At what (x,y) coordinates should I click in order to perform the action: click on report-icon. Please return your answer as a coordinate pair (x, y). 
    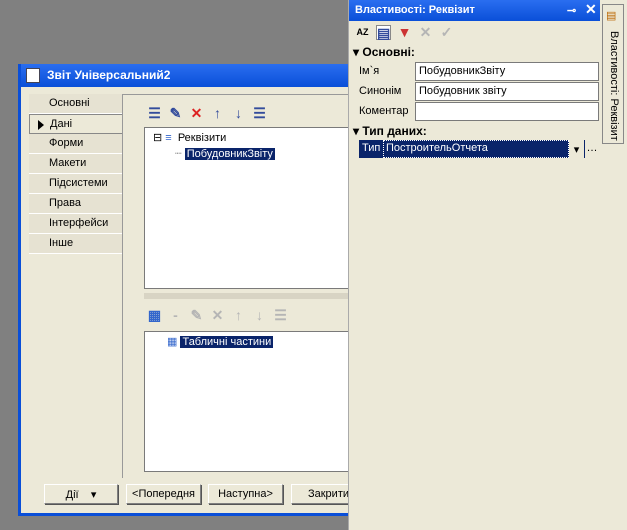
    Looking at the image, I should click on (33, 75).